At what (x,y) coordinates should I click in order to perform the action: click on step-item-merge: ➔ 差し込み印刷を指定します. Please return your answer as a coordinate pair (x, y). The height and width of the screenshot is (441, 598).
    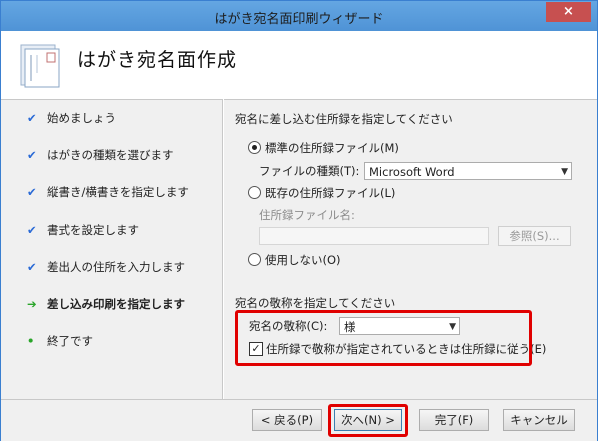
    Looking at the image, I should click on (106, 304).